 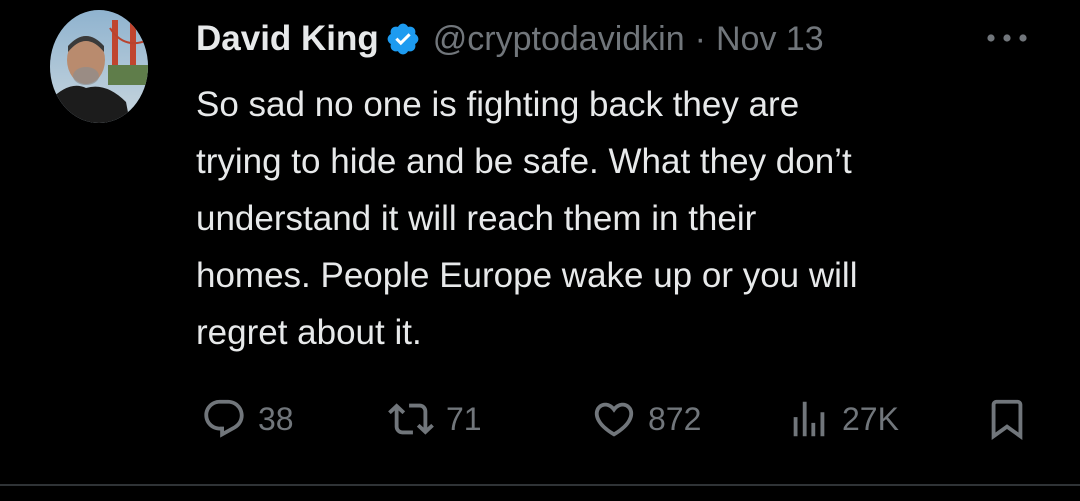 I want to click on like-icon, so click(x=614, y=419).